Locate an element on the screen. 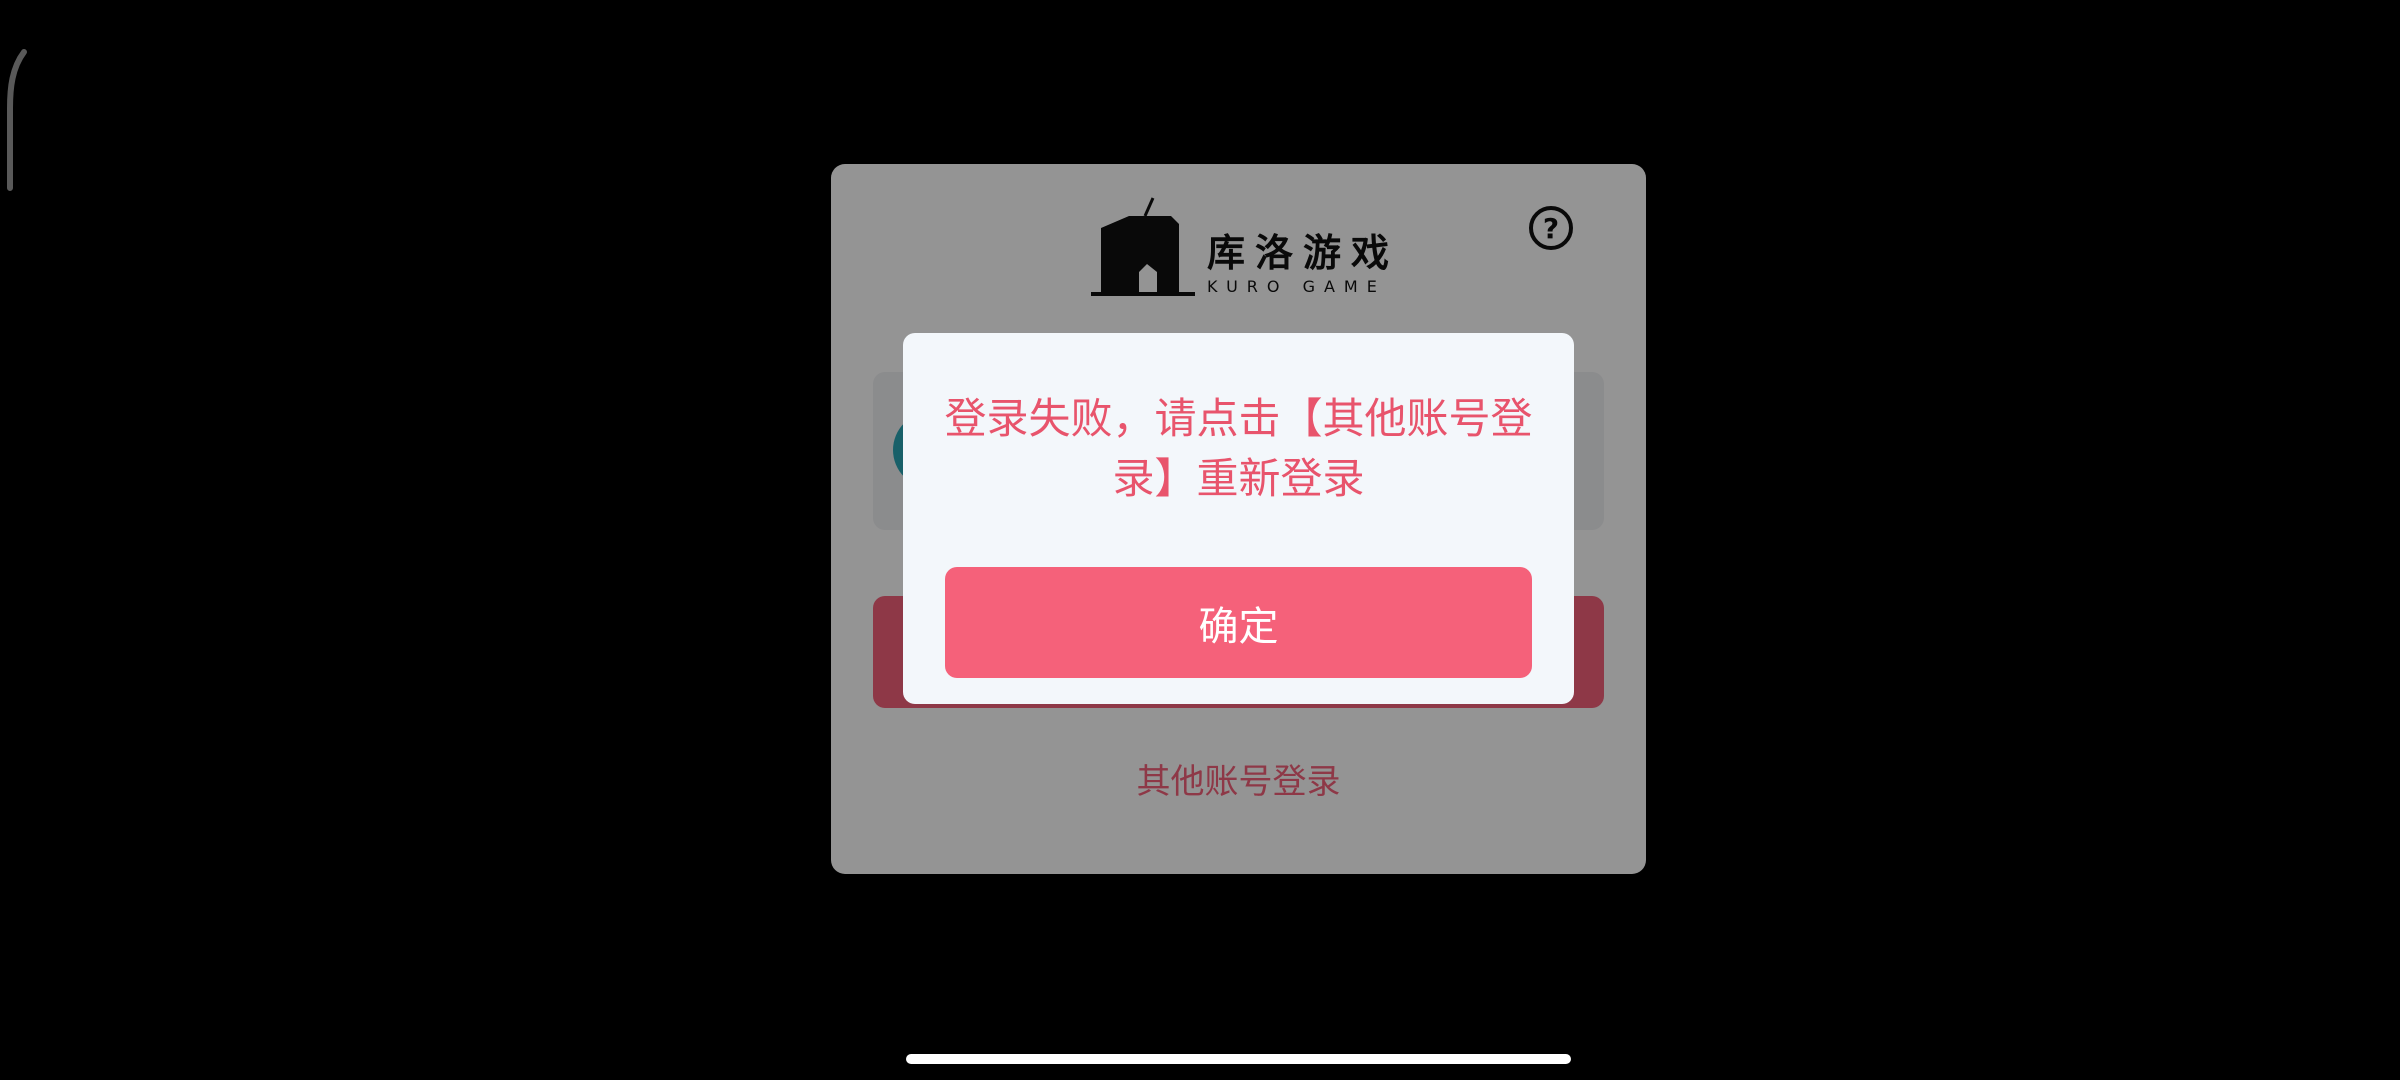  confirm-button: 确定 is located at coordinates (1238, 622).